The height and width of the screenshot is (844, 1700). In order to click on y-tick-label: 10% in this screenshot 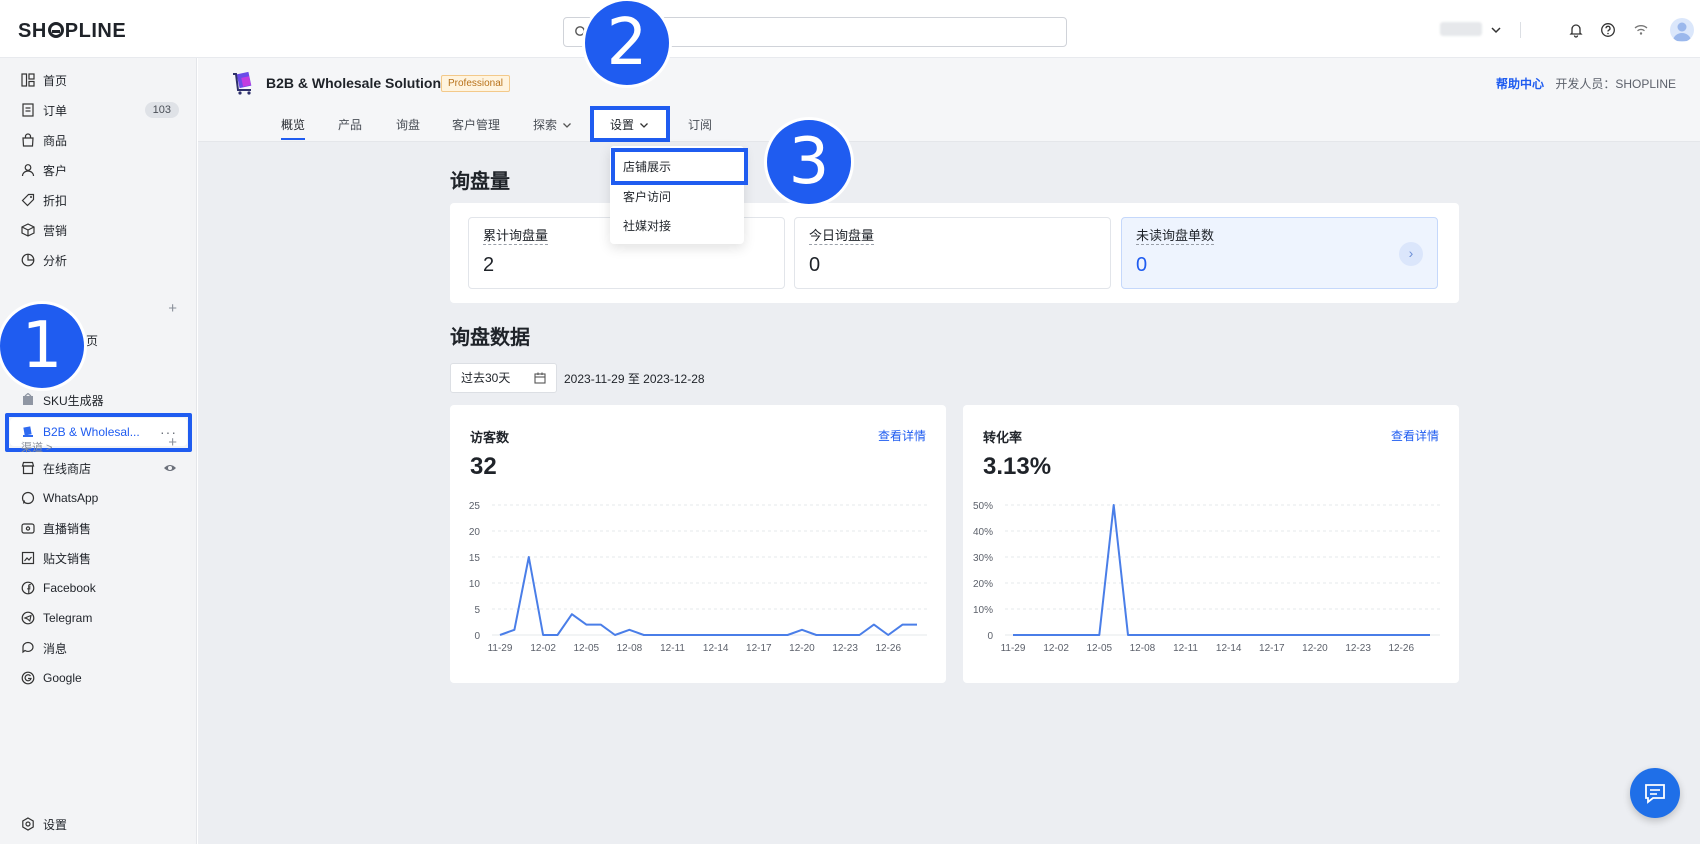, I will do `click(983, 610)`.